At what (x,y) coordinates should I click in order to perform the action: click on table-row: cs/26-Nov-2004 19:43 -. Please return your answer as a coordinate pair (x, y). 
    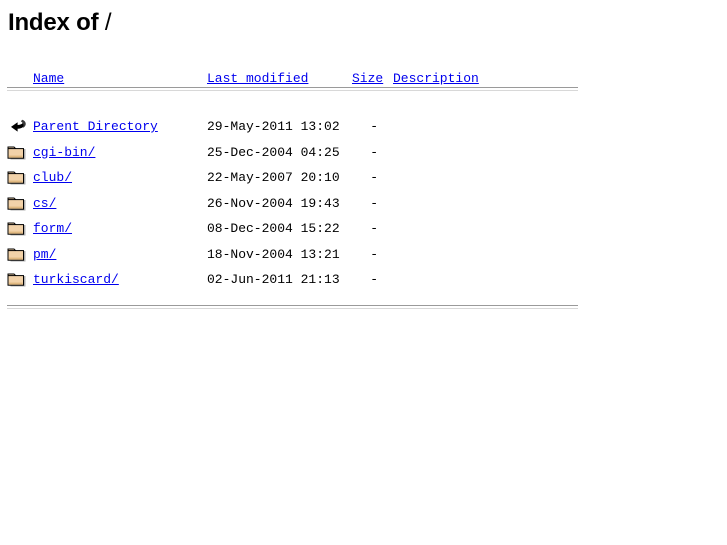
    Looking at the image, I should click on (363, 204).